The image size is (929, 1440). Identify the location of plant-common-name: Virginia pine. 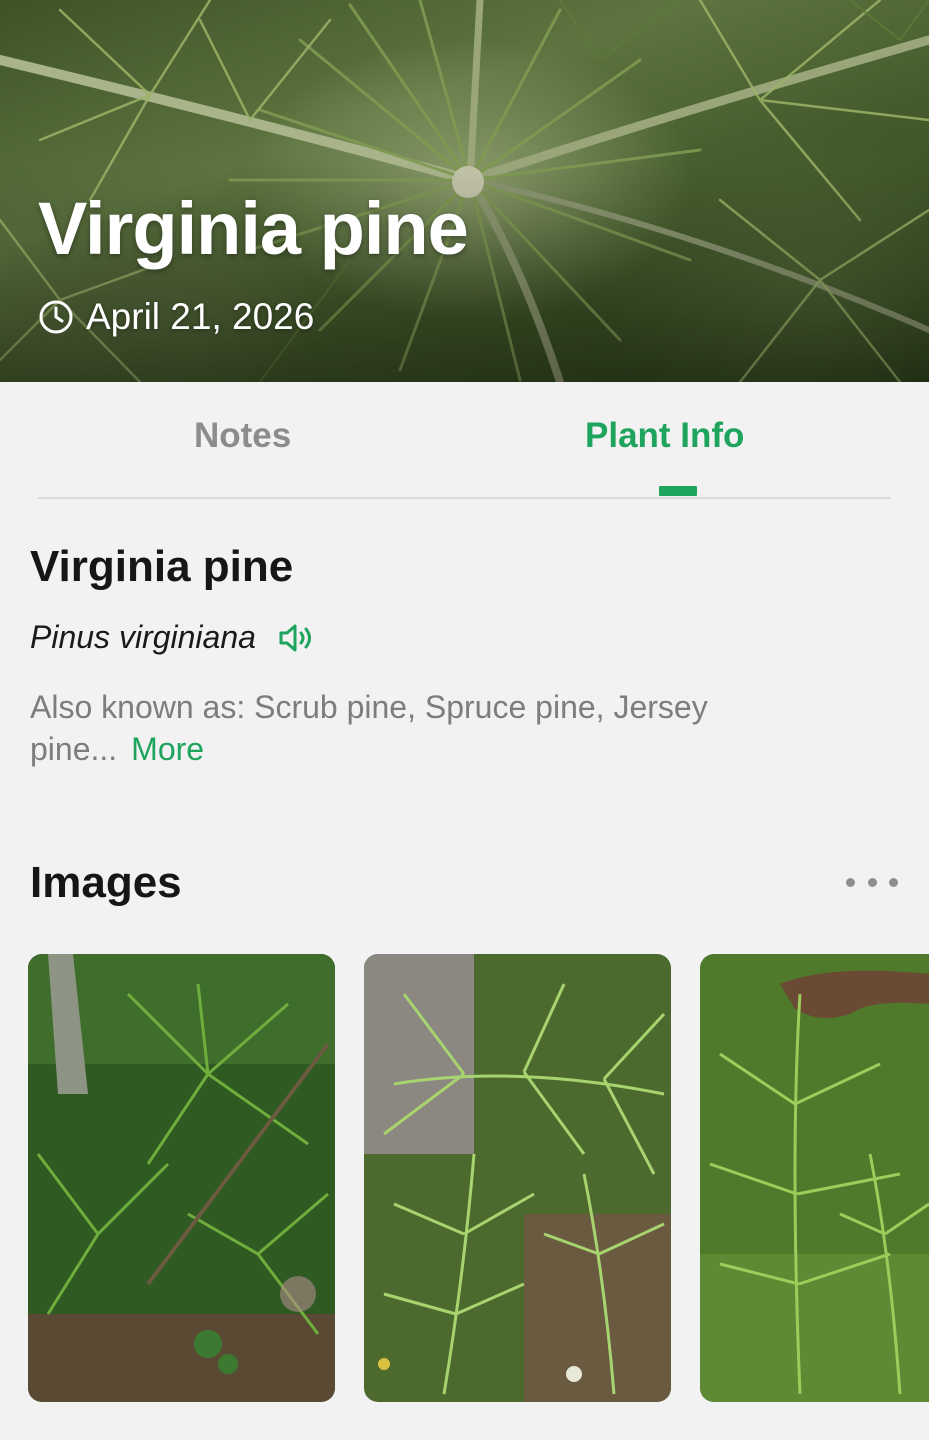
(162, 566).